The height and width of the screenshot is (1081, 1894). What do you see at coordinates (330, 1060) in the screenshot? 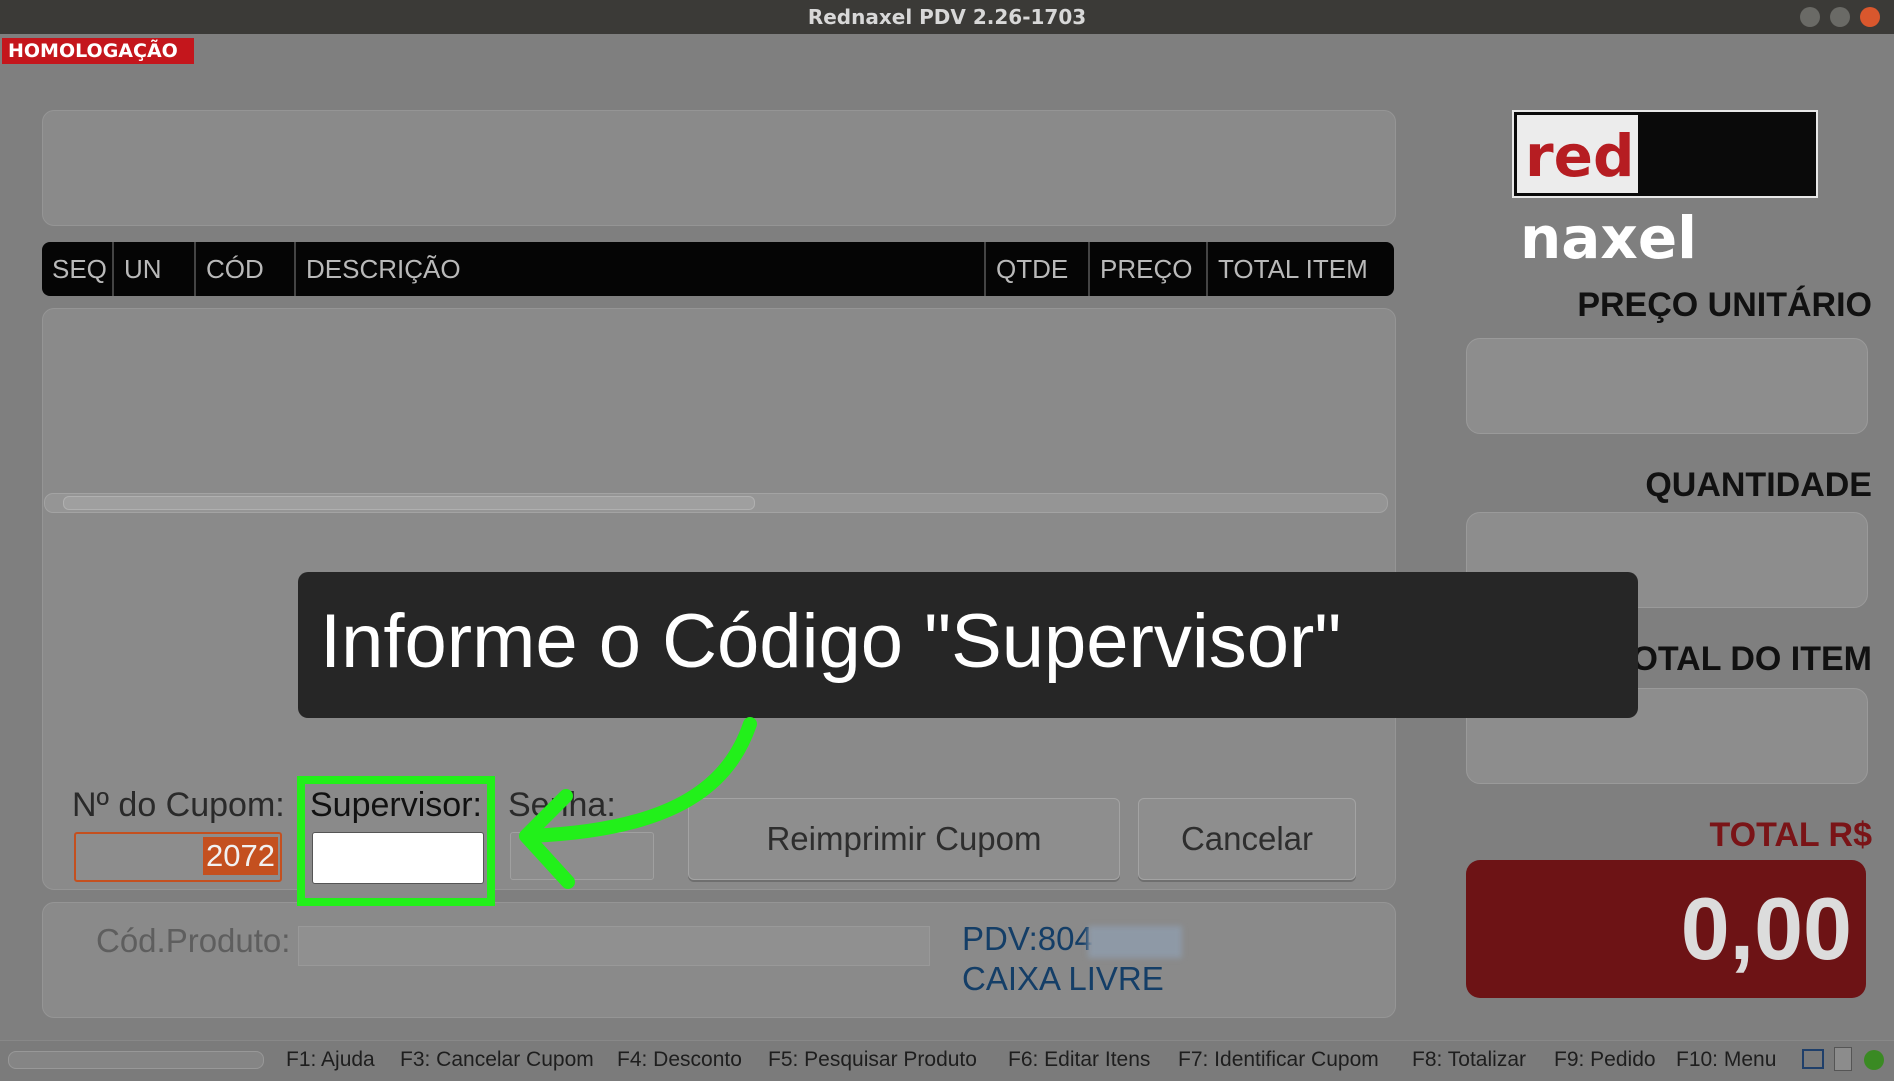
I see `fkey-help: F1: Ajuda` at bounding box center [330, 1060].